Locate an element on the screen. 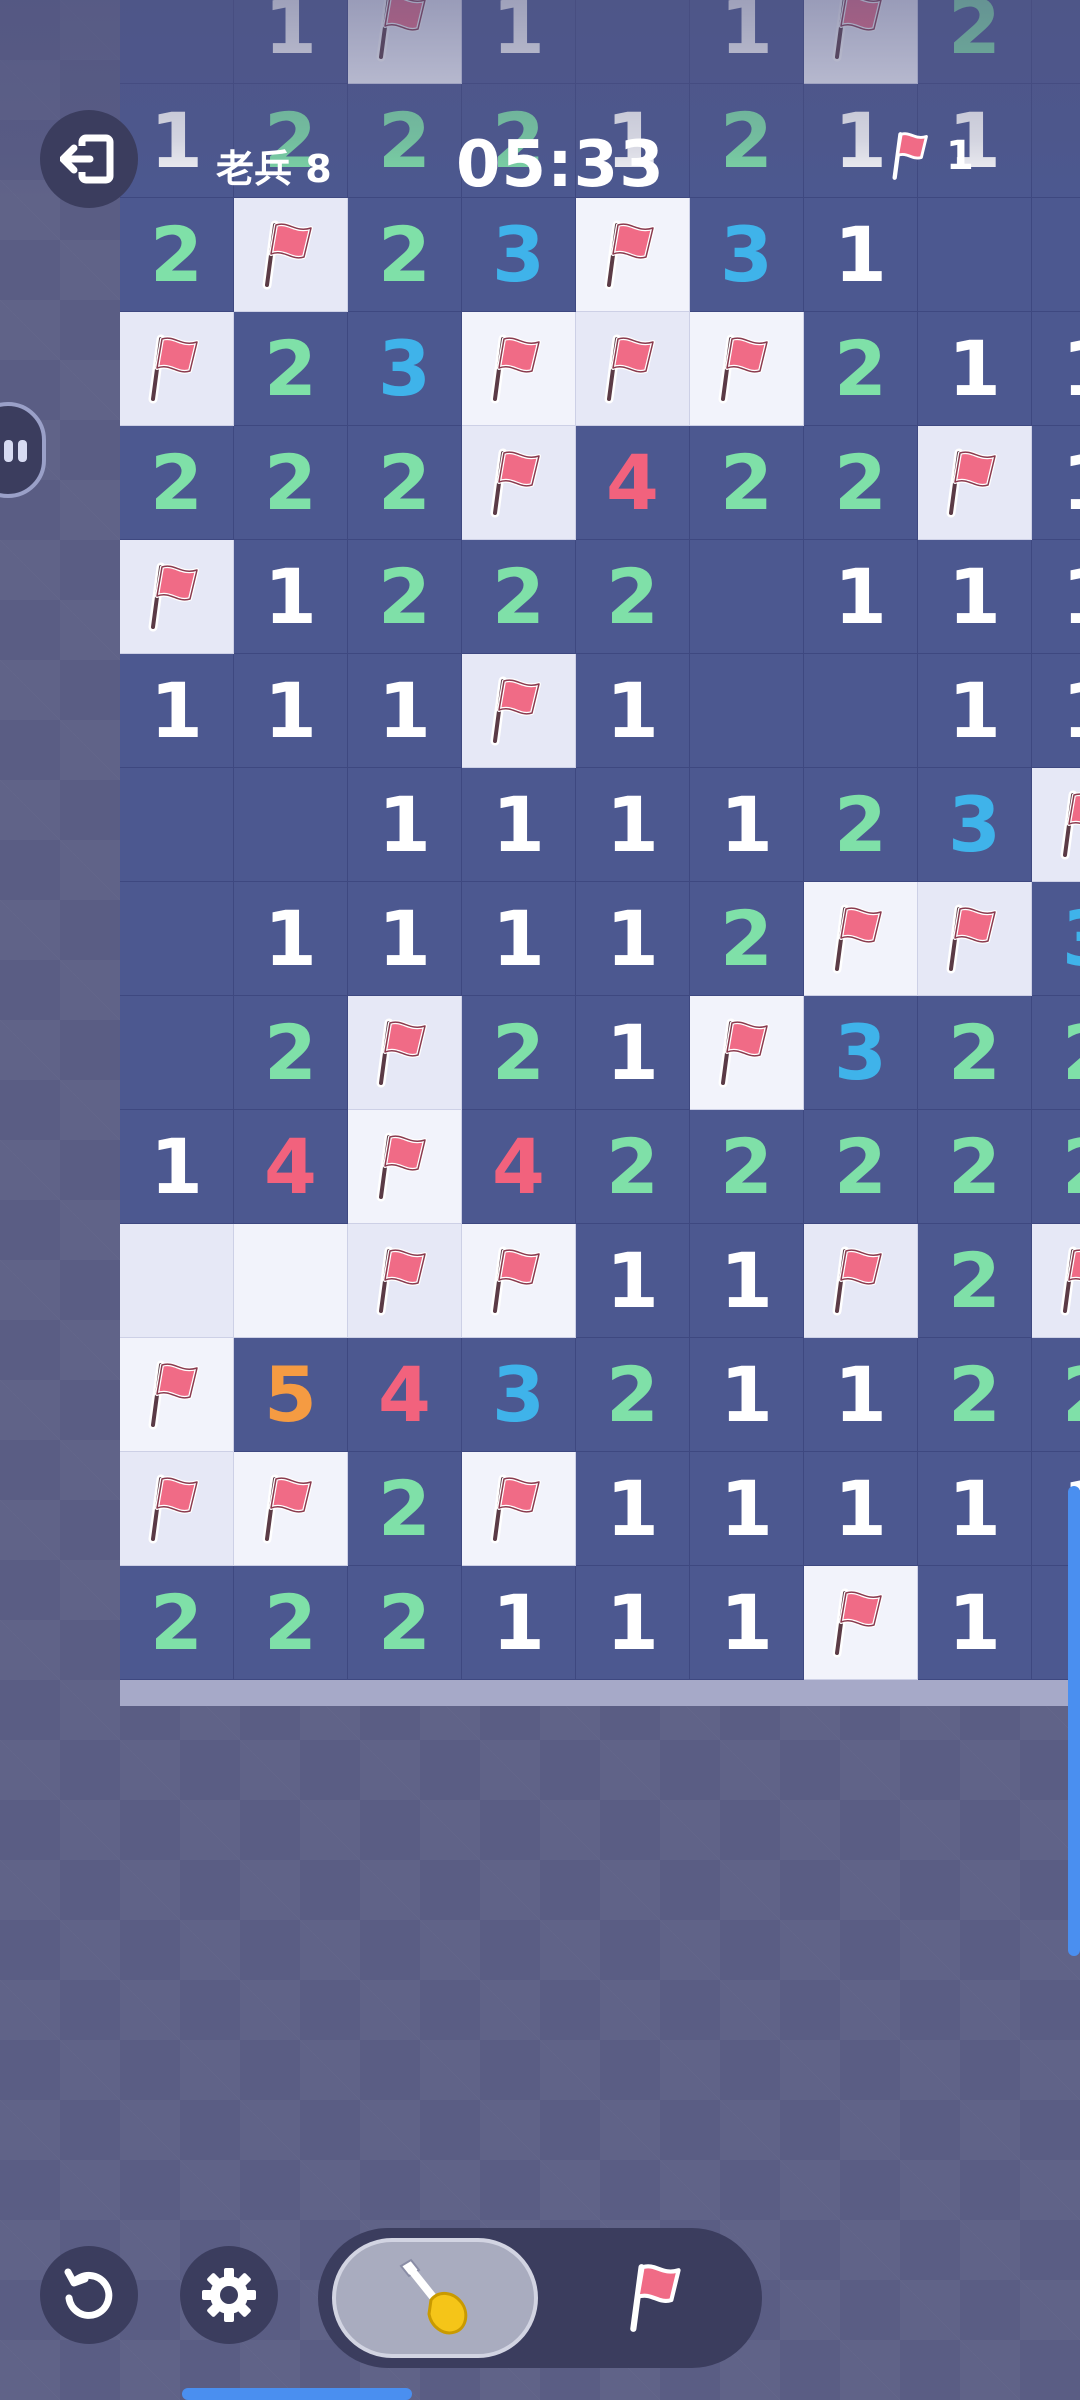 This screenshot has height=2400, width=1080. hidden-cell is located at coordinates (291, 1281).